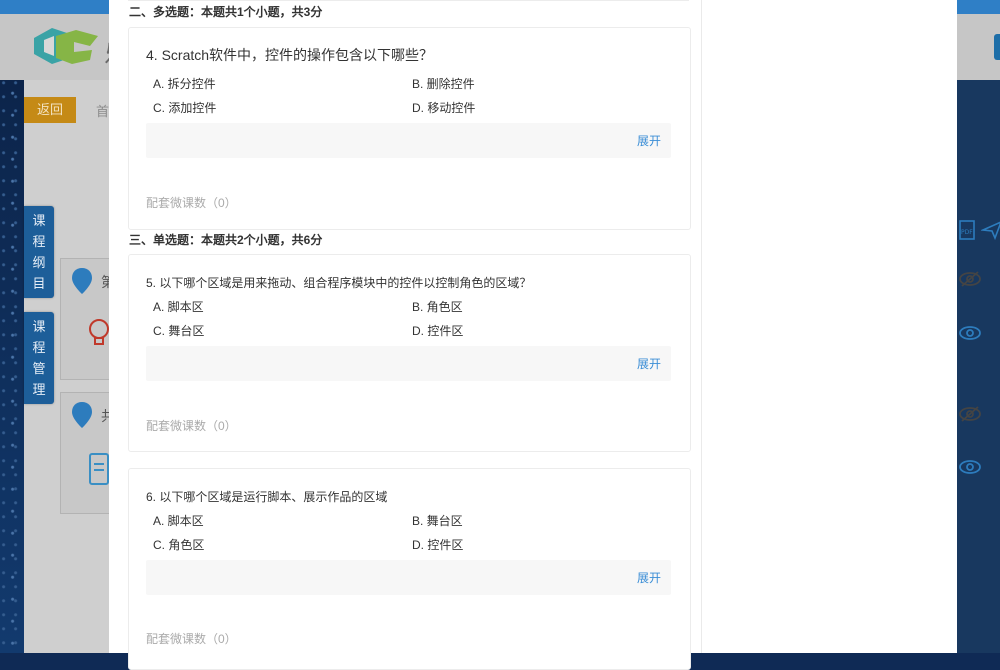 This screenshot has width=1000, height=670. I want to click on question-stem: 4. Scratch软件中，控件的操作包含以下哪些？, so click(290, 55).